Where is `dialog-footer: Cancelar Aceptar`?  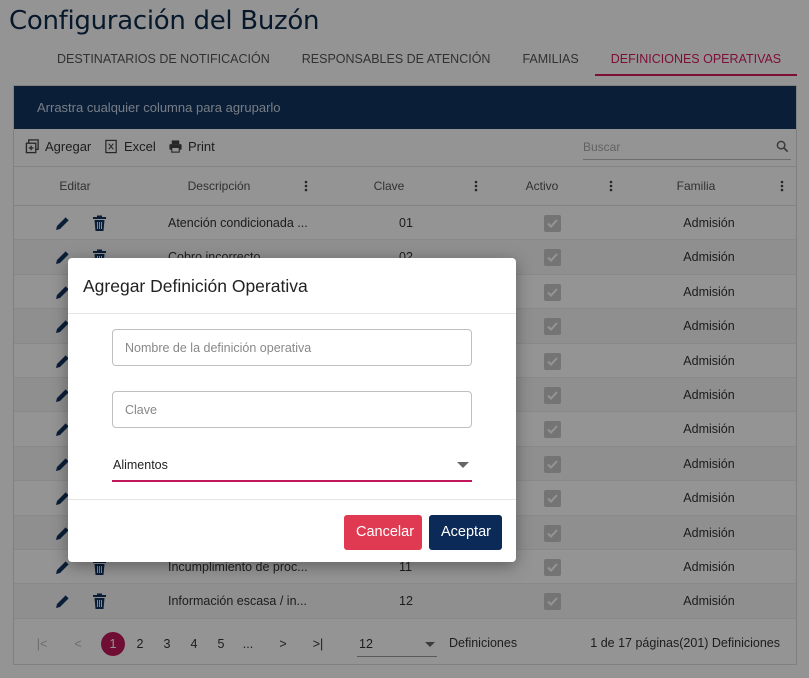
dialog-footer: Cancelar Aceptar is located at coordinates (292, 530).